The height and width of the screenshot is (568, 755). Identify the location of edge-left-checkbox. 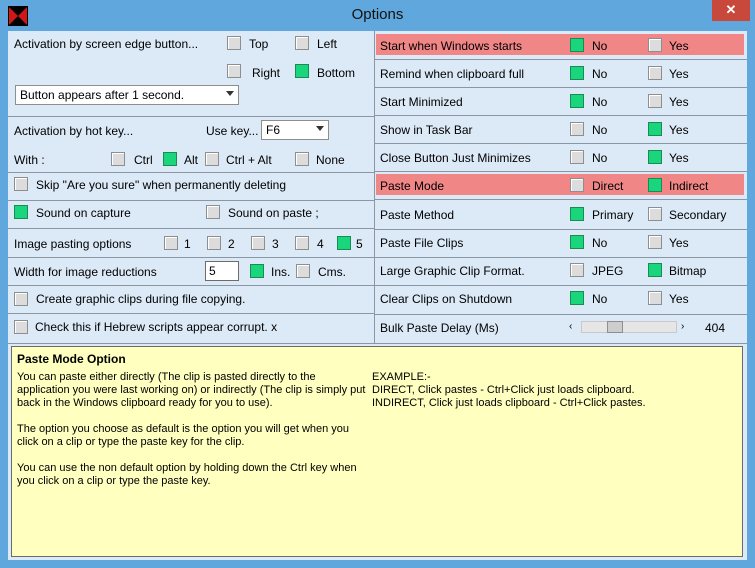
(302, 43).